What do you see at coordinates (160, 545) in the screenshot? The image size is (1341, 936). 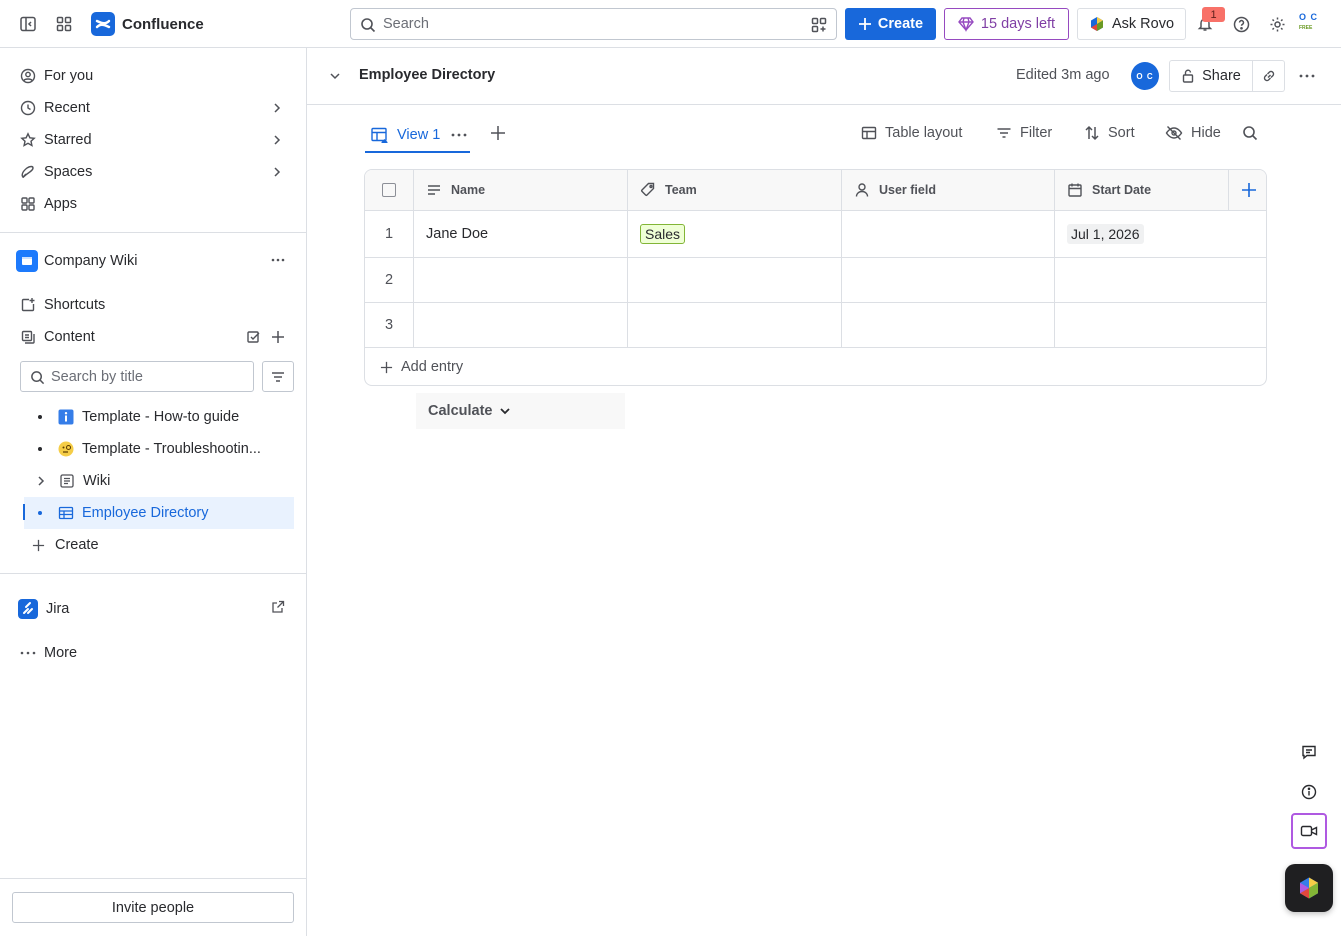 I see `create-content-button: Create` at bounding box center [160, 545].